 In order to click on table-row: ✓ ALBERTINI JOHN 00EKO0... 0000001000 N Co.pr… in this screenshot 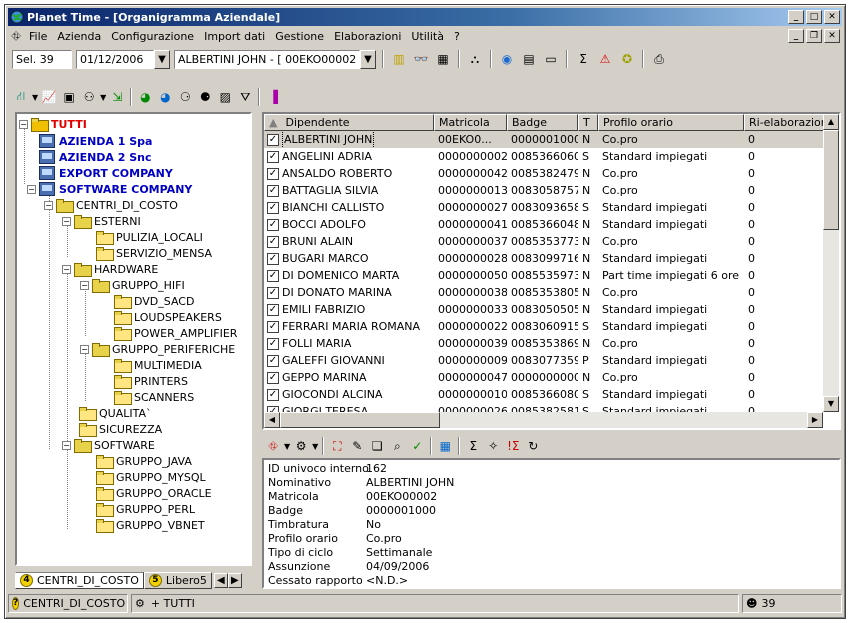, I will do `click(544, 139)`.